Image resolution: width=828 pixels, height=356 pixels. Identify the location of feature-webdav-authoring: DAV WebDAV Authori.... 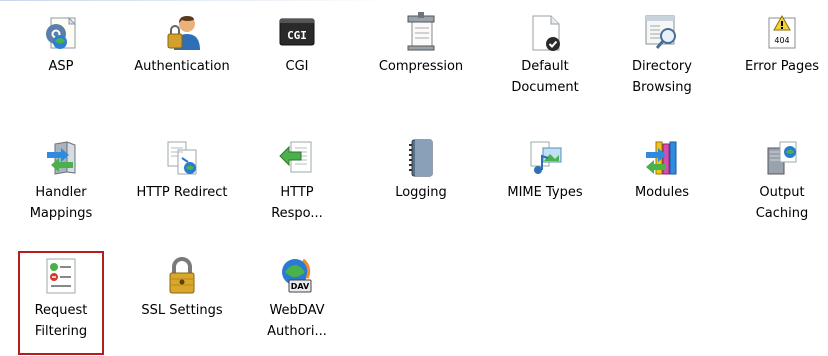
(297, 299).